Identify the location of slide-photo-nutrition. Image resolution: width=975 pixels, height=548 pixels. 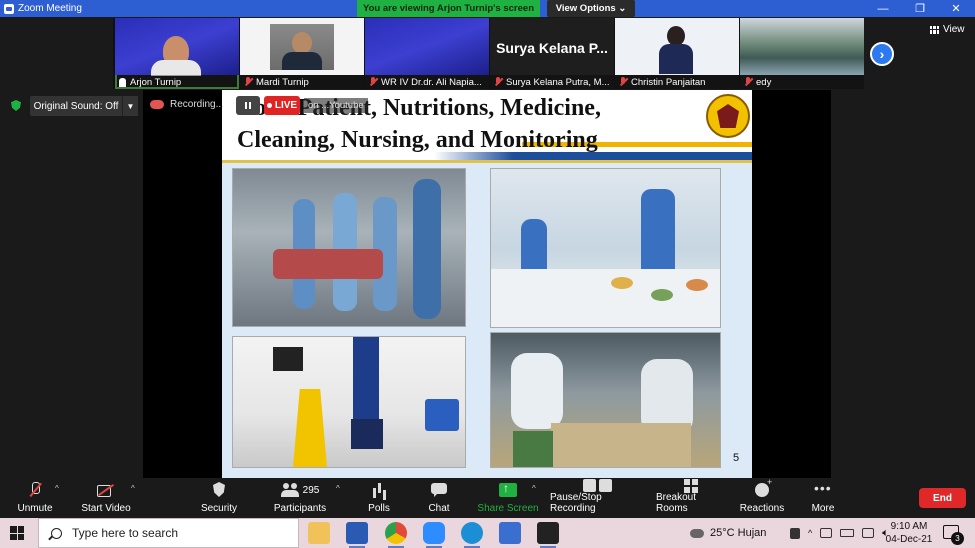
(605, 248).